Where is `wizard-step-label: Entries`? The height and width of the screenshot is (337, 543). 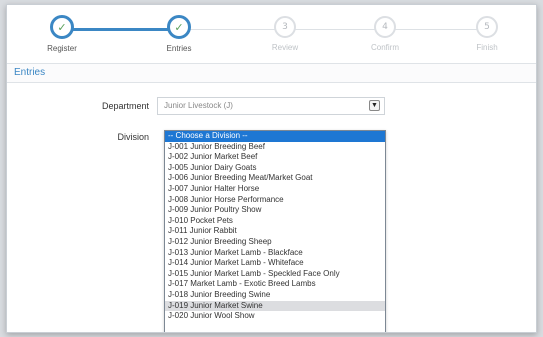
wizard-step-label: Entries is located at coordinates (179, 48).